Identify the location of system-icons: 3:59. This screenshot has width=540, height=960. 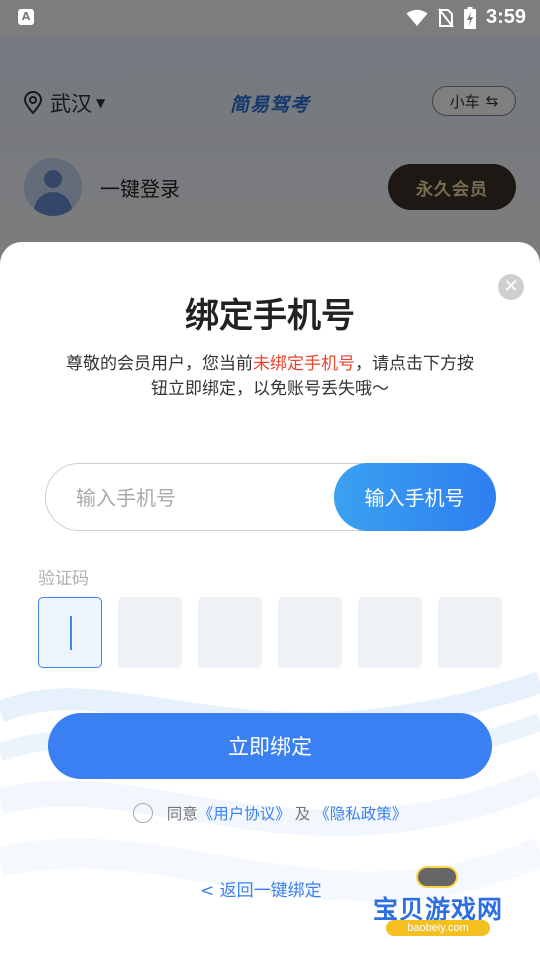
(466, 17).